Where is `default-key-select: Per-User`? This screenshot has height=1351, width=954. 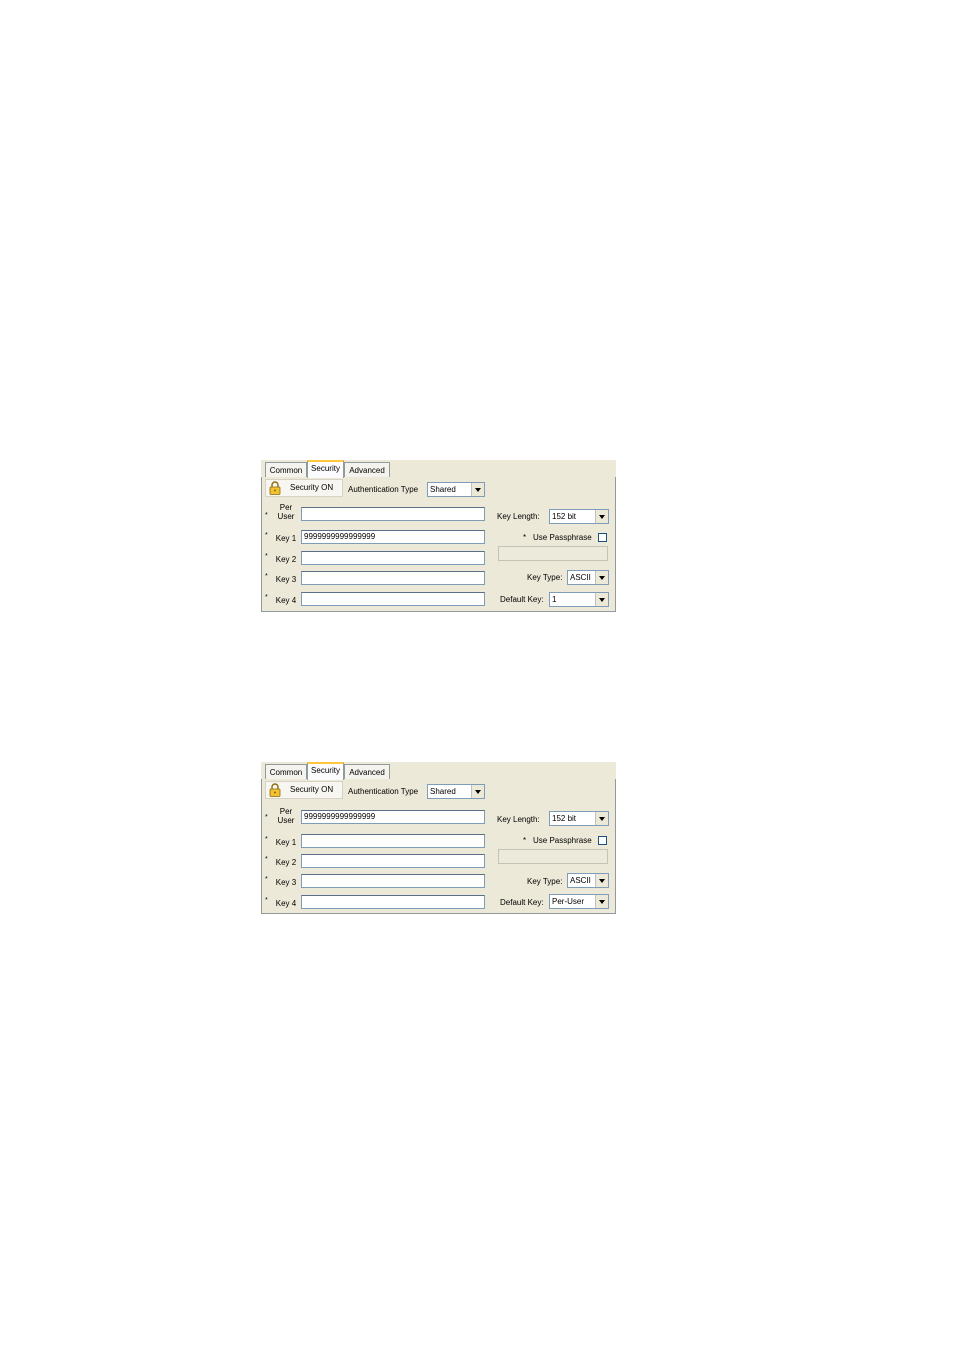 default-key-select: Per-User is located at coordinates (579, 901).